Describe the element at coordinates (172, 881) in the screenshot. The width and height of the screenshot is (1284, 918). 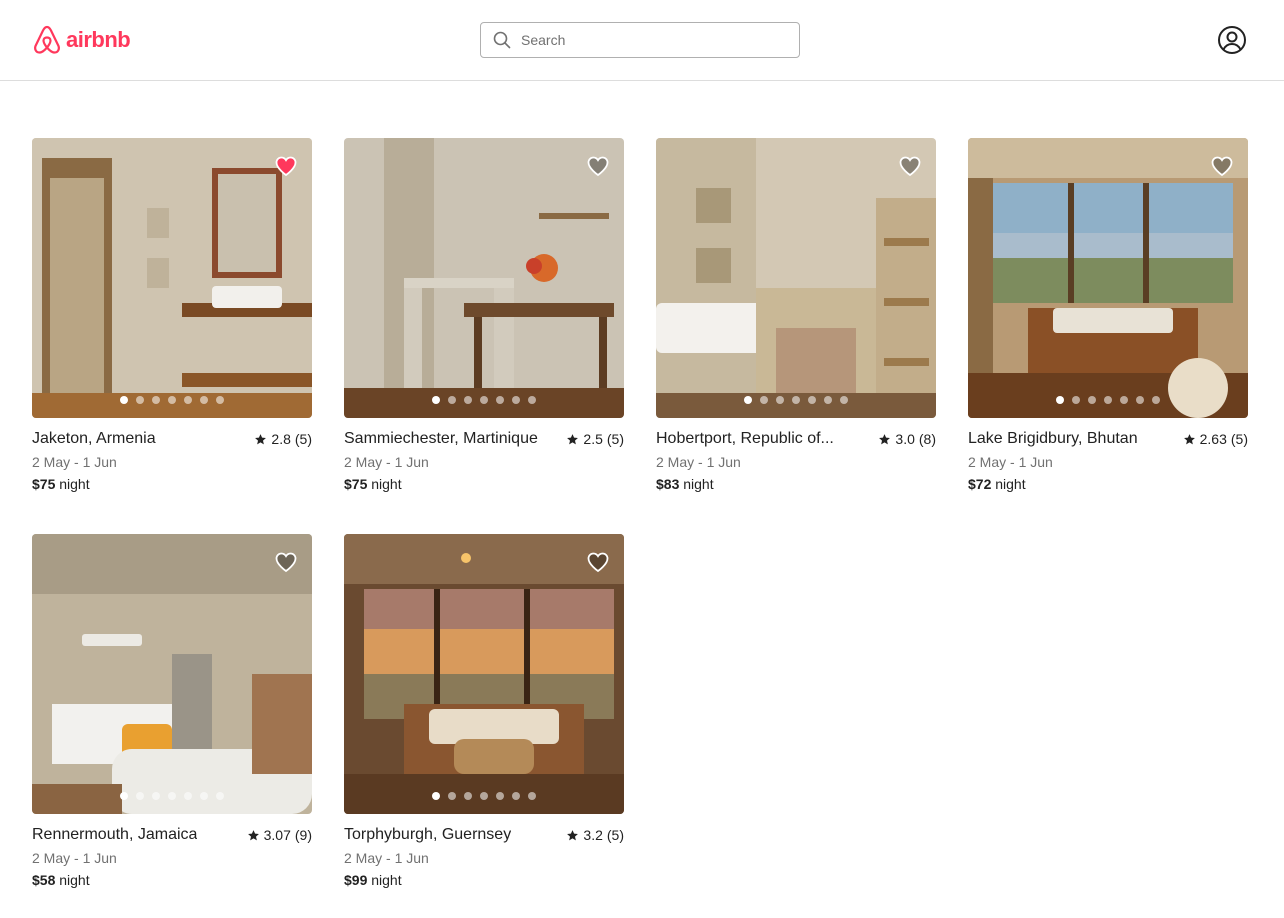
I see `listing-price: $58 night` at that location.